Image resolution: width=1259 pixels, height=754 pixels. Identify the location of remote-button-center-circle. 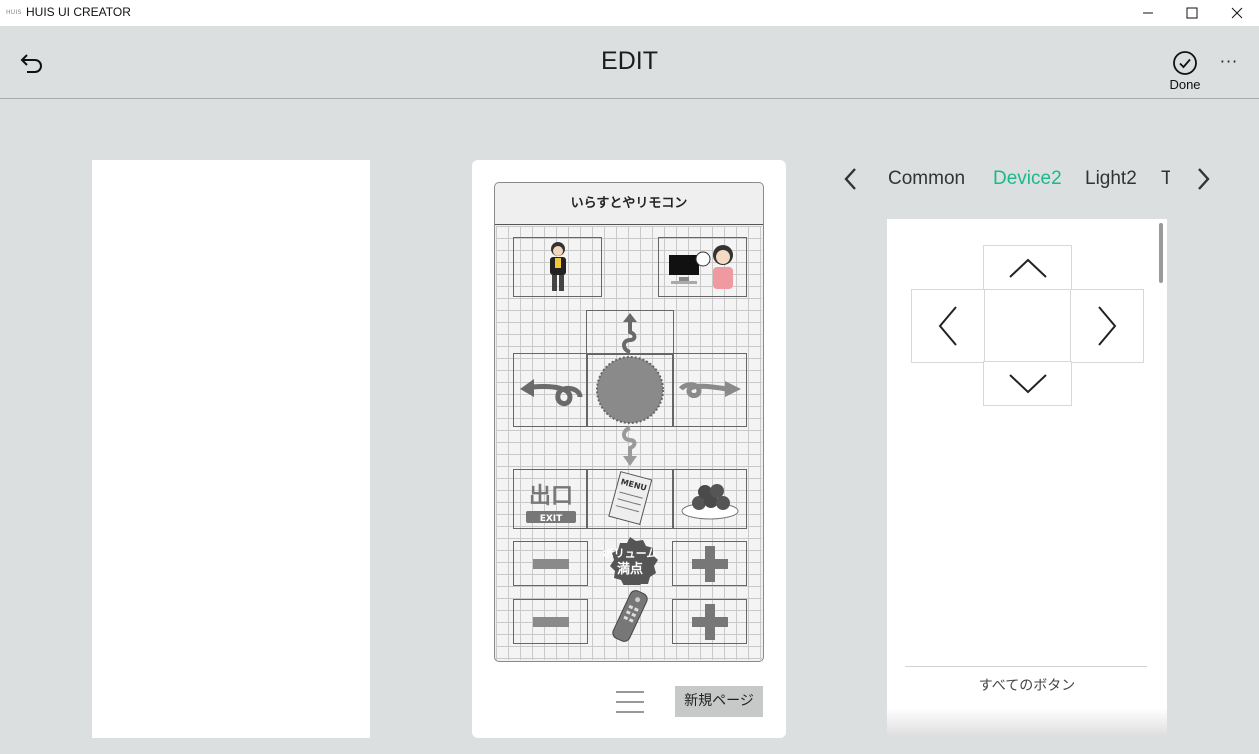
(630, 390).